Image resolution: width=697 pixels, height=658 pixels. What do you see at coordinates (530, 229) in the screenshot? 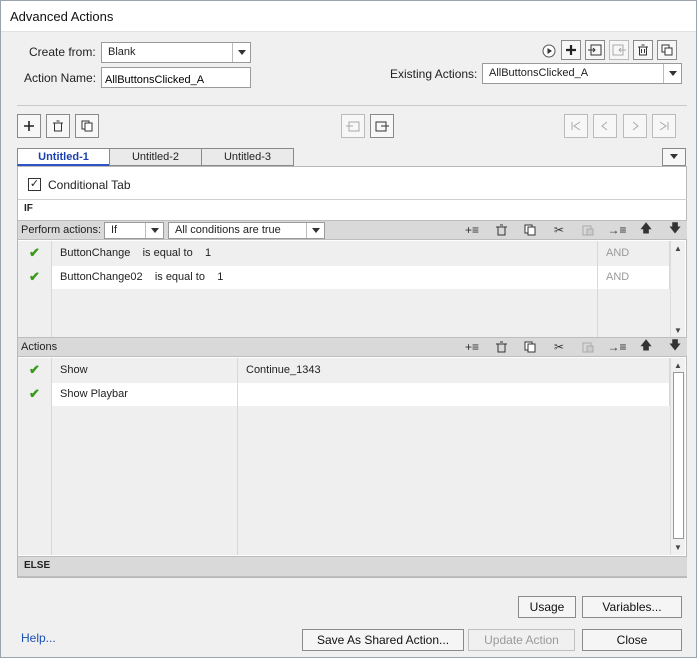
I see `copy-condition-icon` at bounding box center [530, 229].